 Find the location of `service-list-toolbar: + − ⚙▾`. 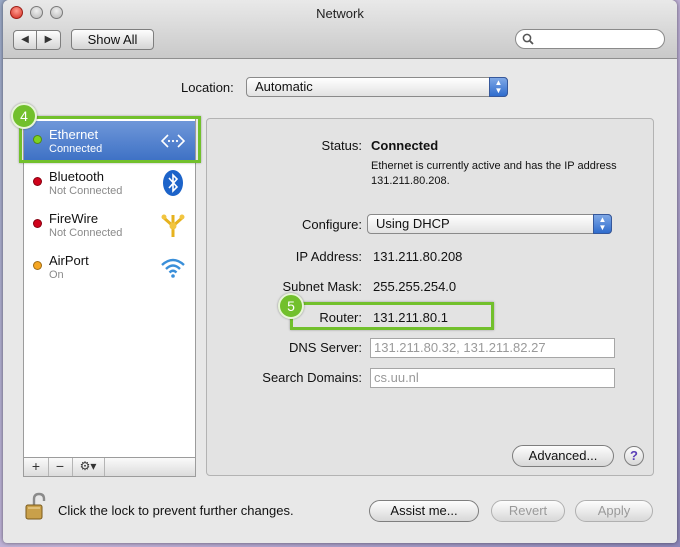

service-list-toolbar: + − ⚙▾ is located at coordinates (109, 467).